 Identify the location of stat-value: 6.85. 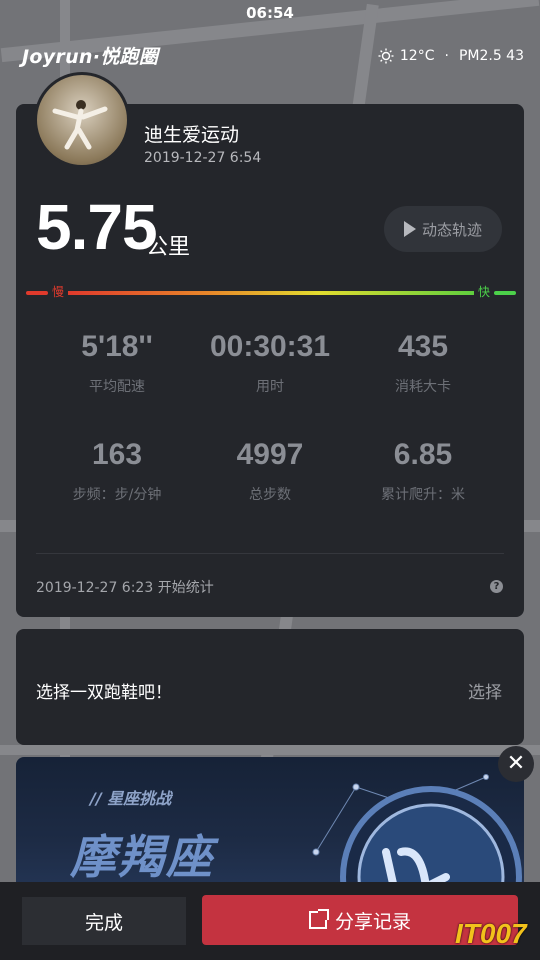
(423, 454).